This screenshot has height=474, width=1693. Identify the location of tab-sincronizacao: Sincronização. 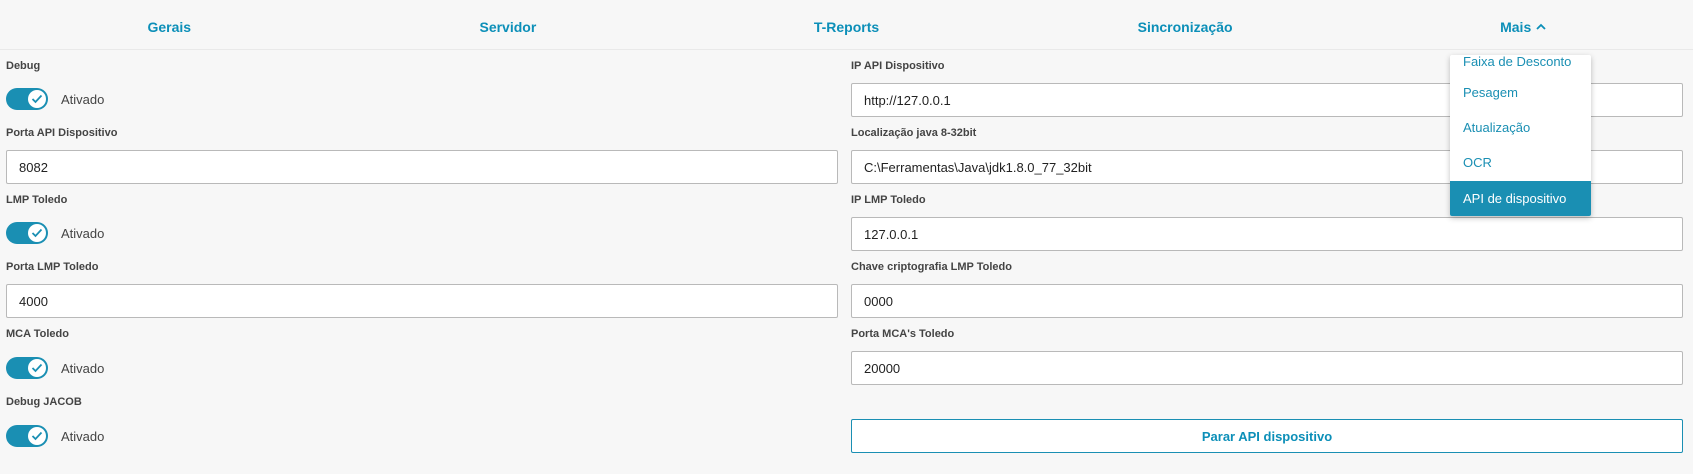
(1185, 24).